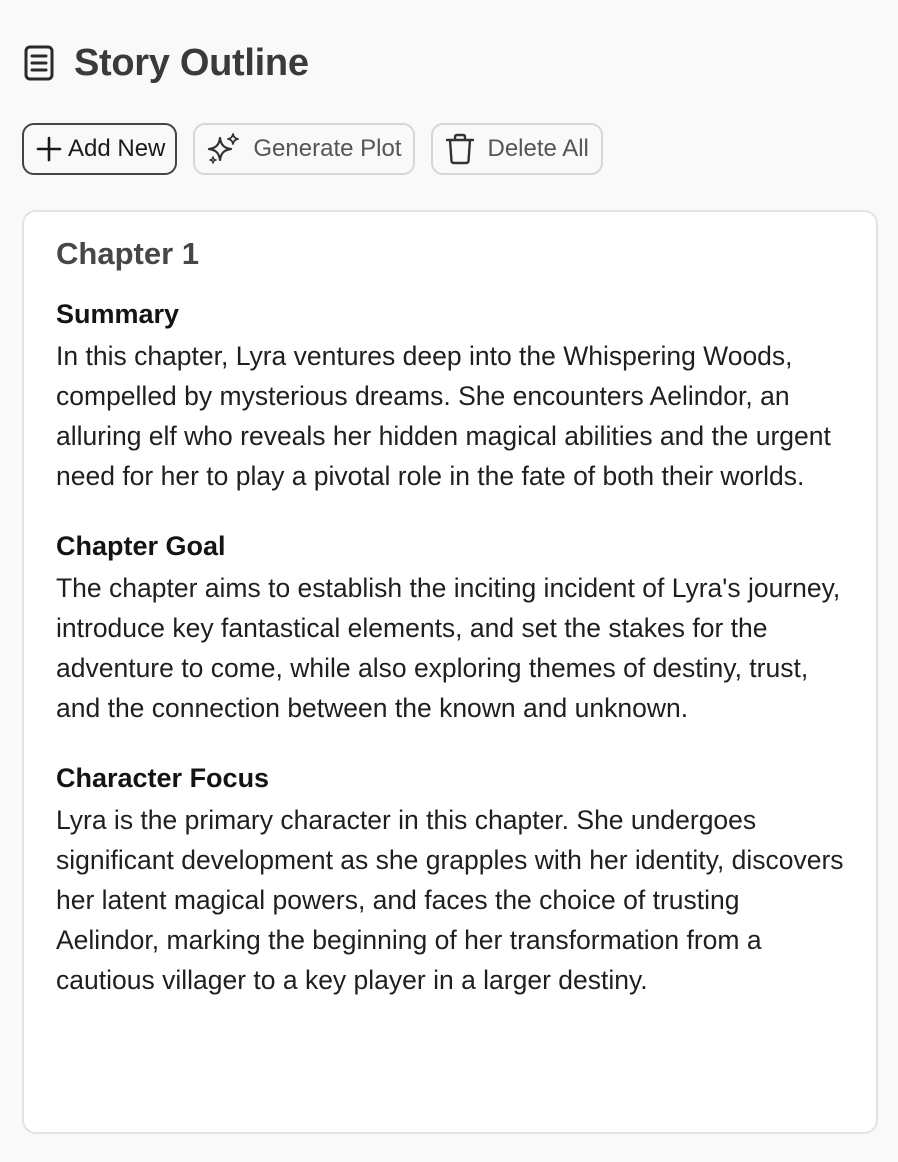 This screenshot has width=898, height=1162. Describe the element at coordinates (191, 63) in the screenshot. I see `page-title: Story Outline` at that location.